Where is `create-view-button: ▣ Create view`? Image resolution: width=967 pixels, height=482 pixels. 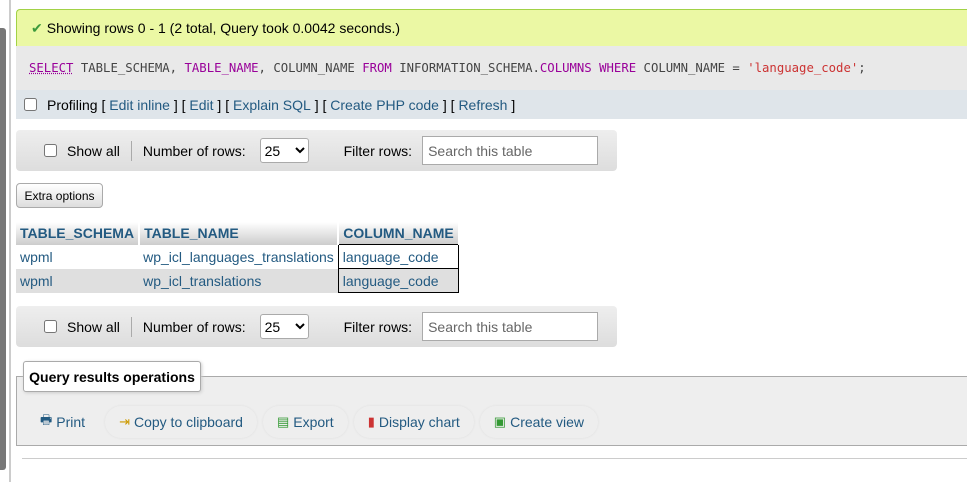
create-view-button: ▣ Create view is located at coordinates (538, 422).